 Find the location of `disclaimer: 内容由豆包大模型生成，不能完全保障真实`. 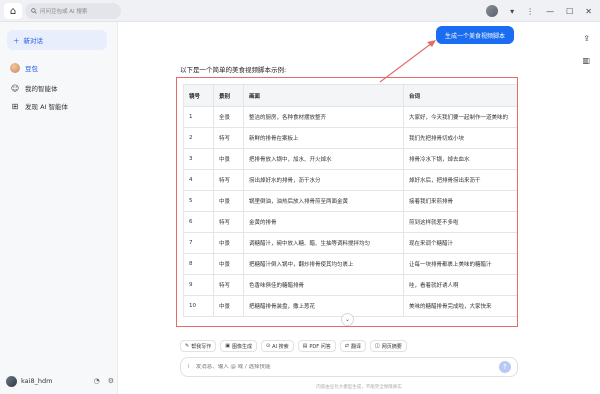

disclaimer: 内容由豆包大模型生成，不能完全保障真实 is located at coordinates (359, 387).